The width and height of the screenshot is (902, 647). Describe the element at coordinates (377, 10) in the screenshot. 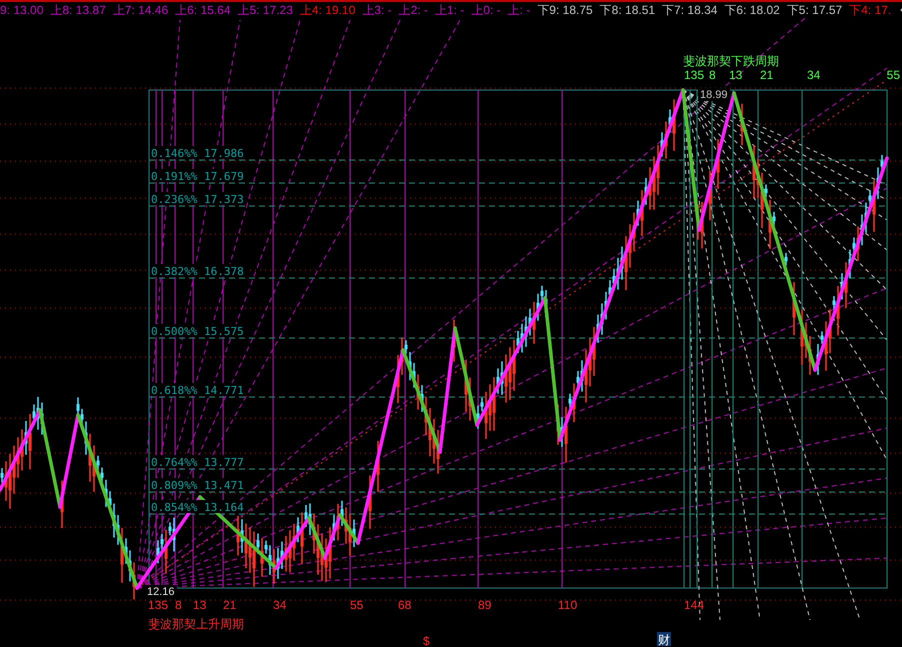

I see `level-quote: 上3: -` at that location.